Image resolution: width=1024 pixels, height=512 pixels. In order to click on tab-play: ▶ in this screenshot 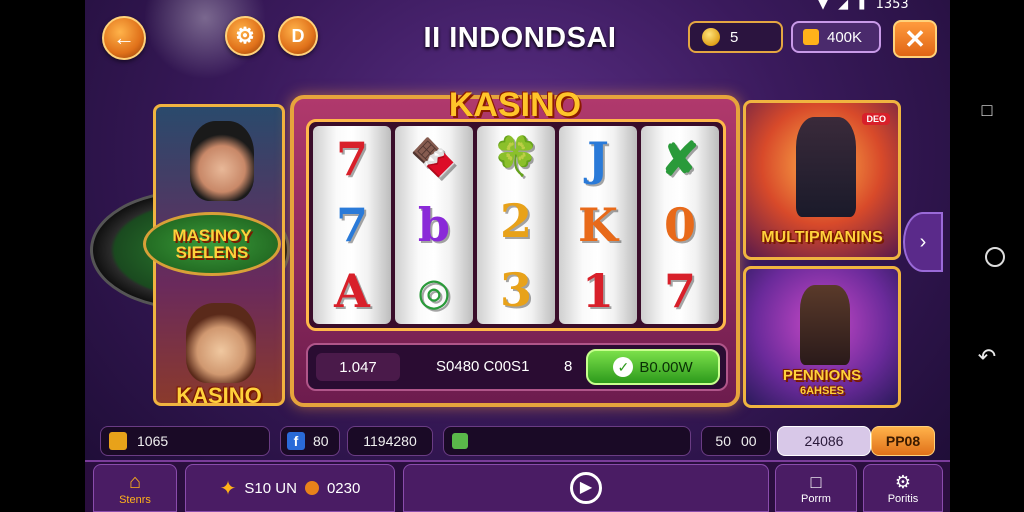, I will do `click(586, 488)`.